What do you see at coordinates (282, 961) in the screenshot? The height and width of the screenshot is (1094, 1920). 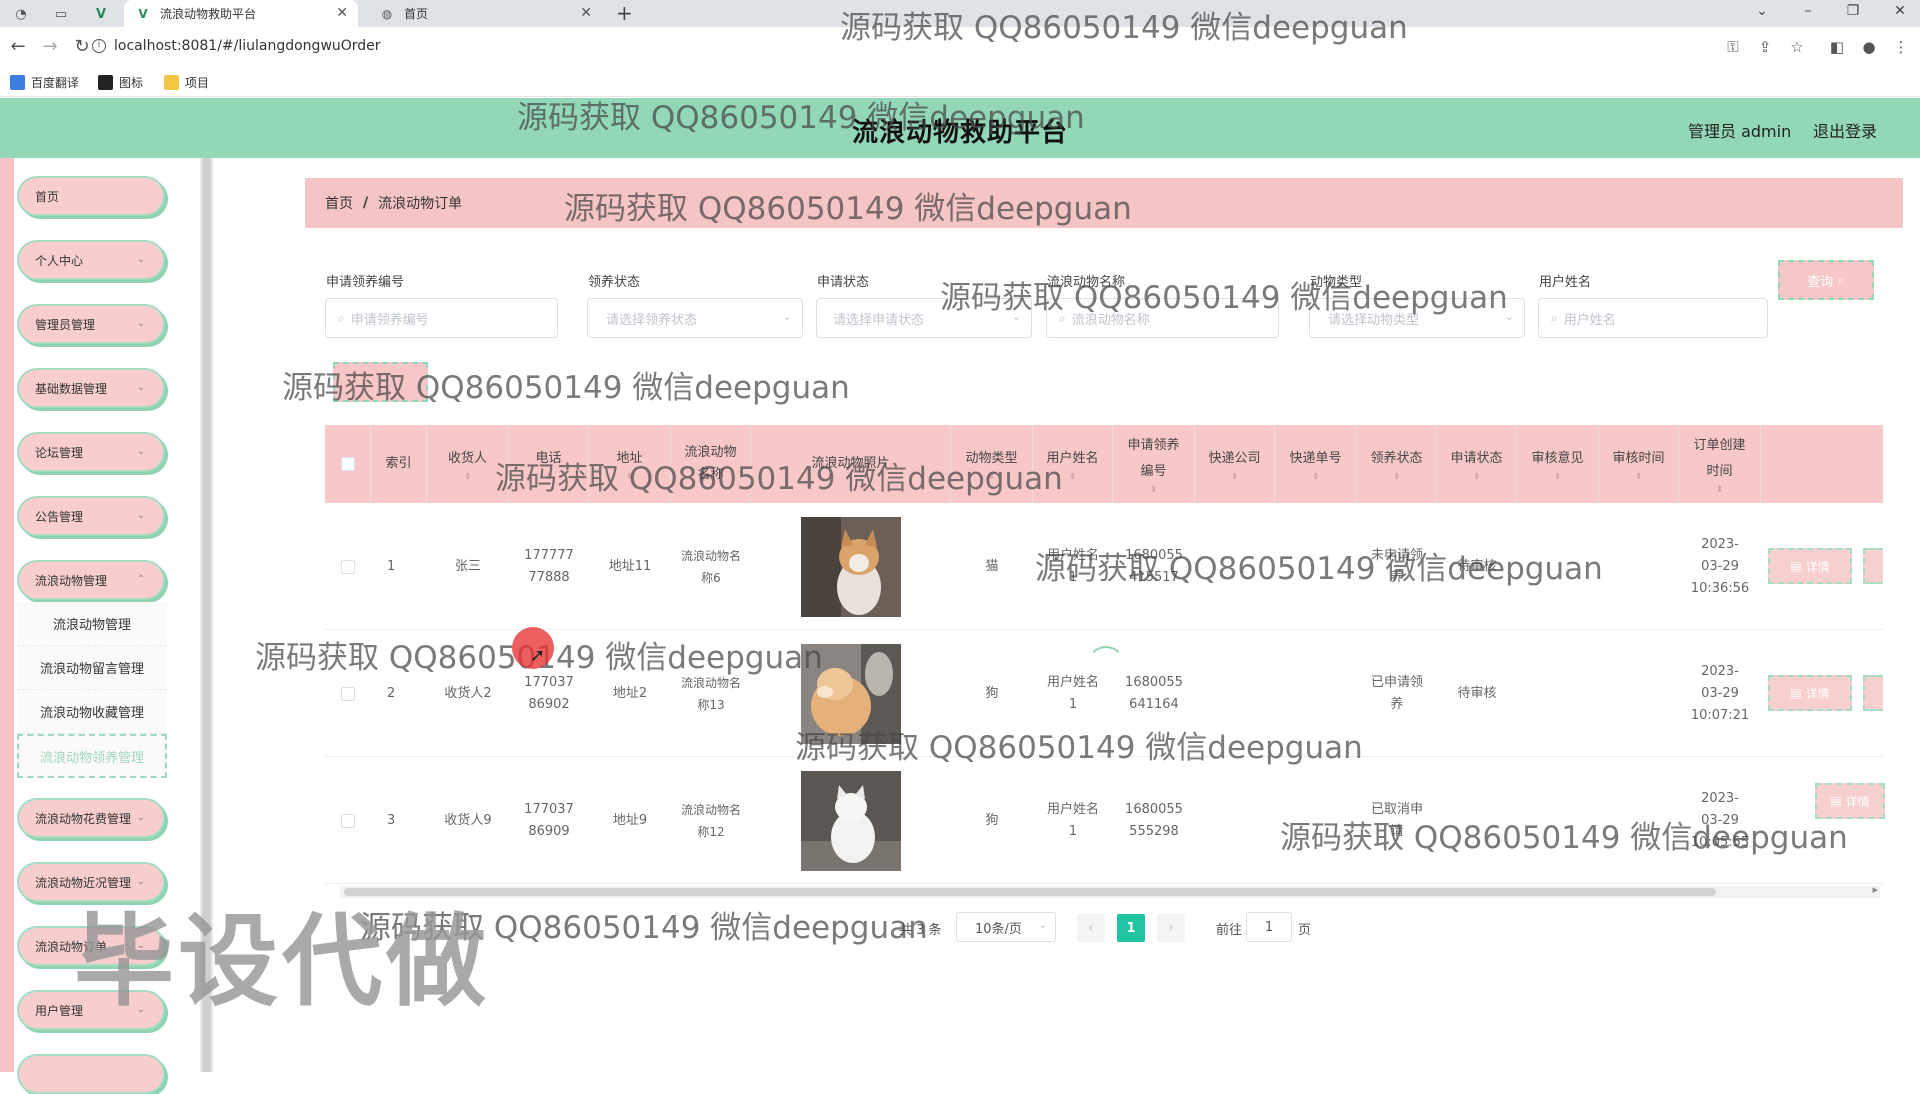 I see `watermark-large: 毕设代做` at bounding box center [282, 961].